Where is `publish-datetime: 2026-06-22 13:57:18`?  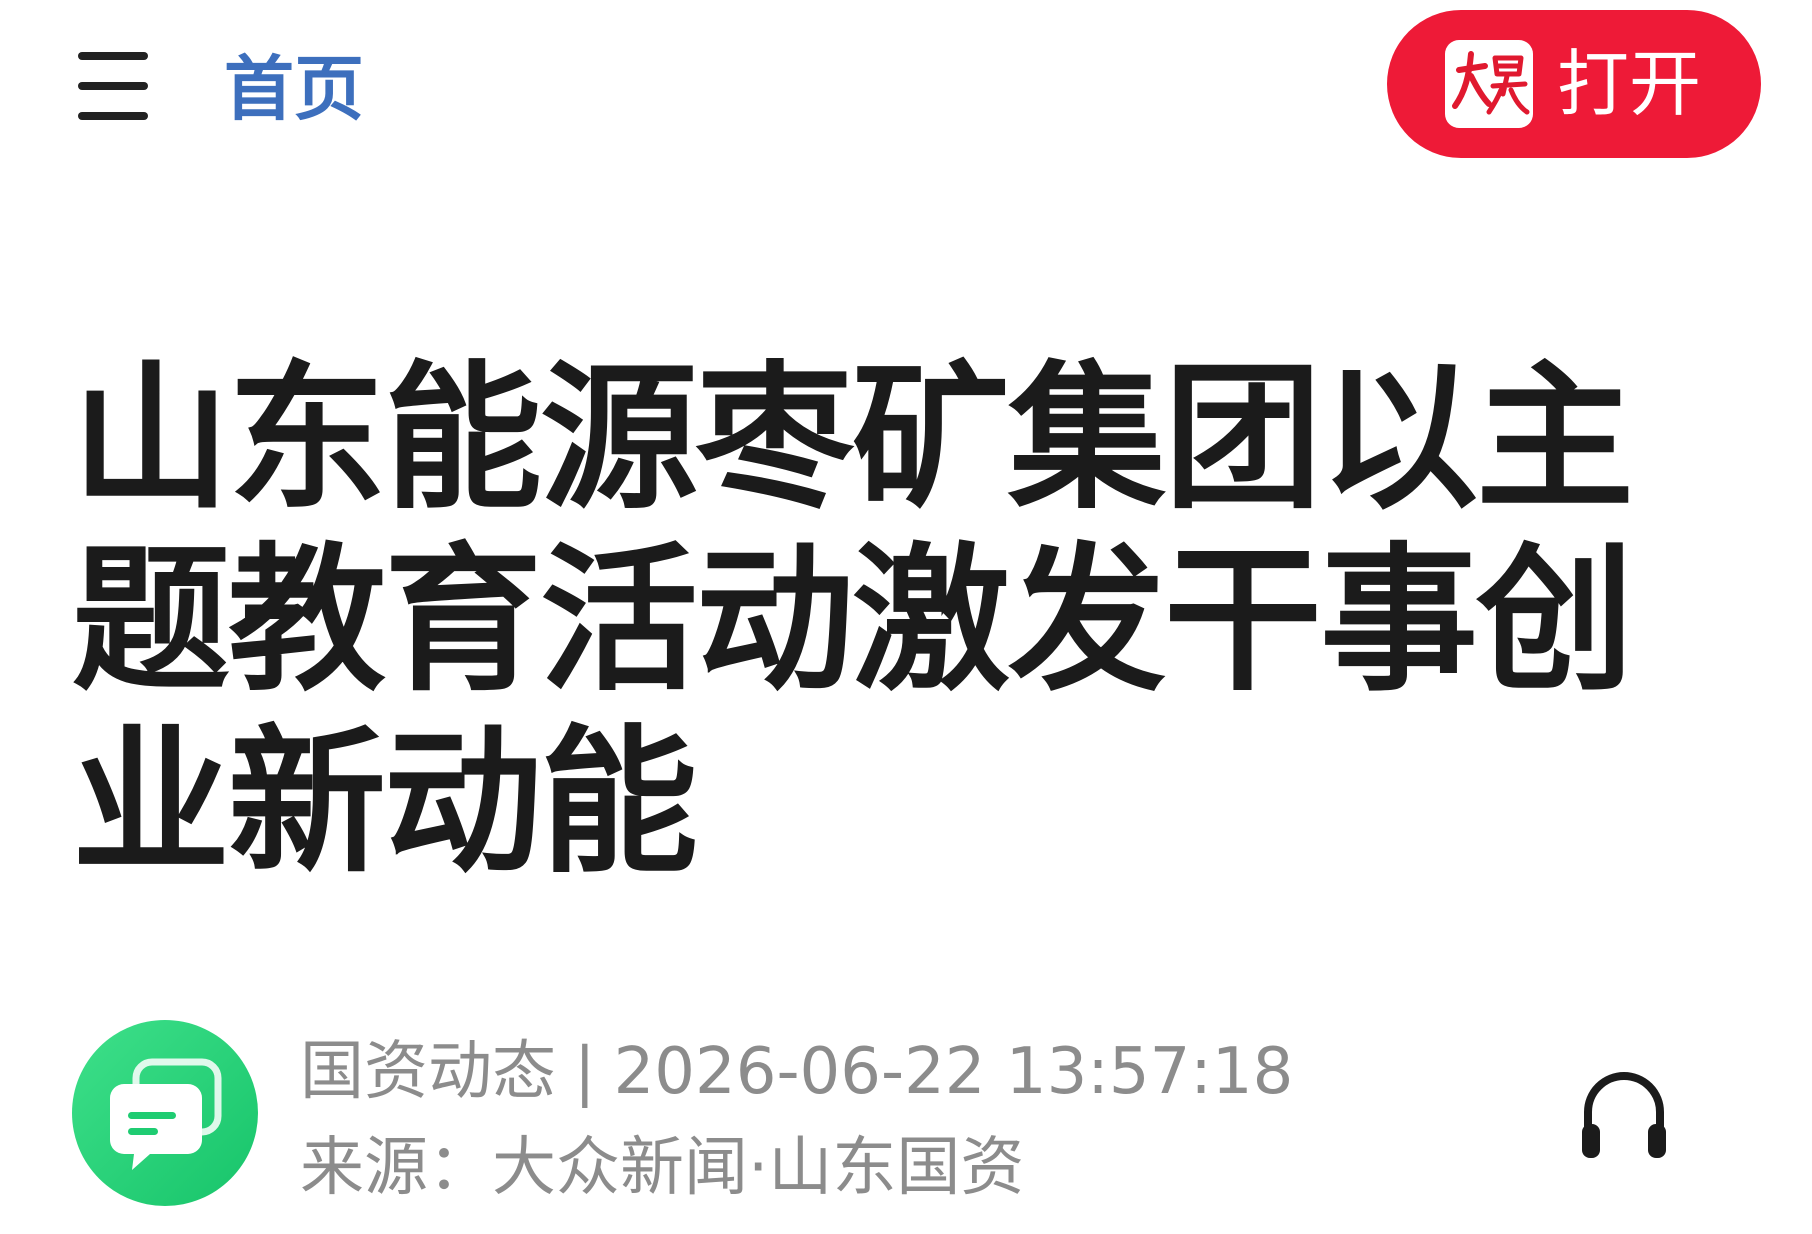
publish-datetime: 2026-06-22 13:57:18 is located at coordinates (953, 1072).